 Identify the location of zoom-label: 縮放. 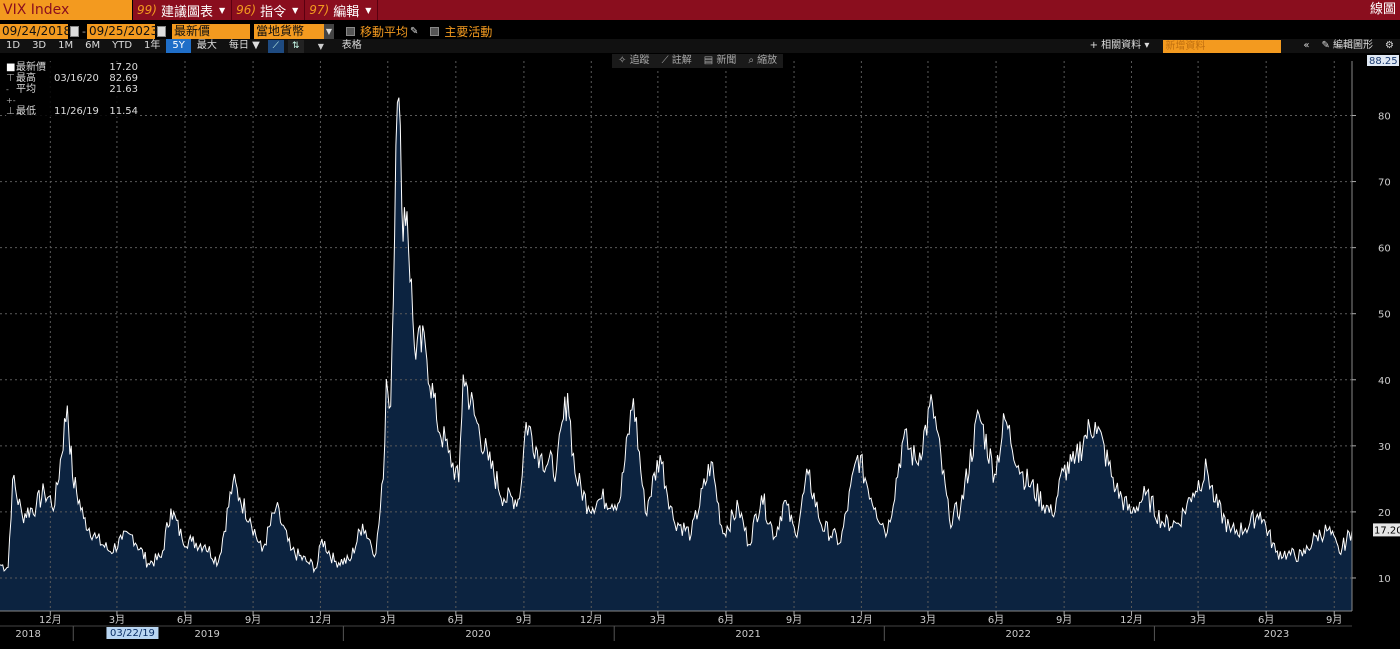
(767, 60).